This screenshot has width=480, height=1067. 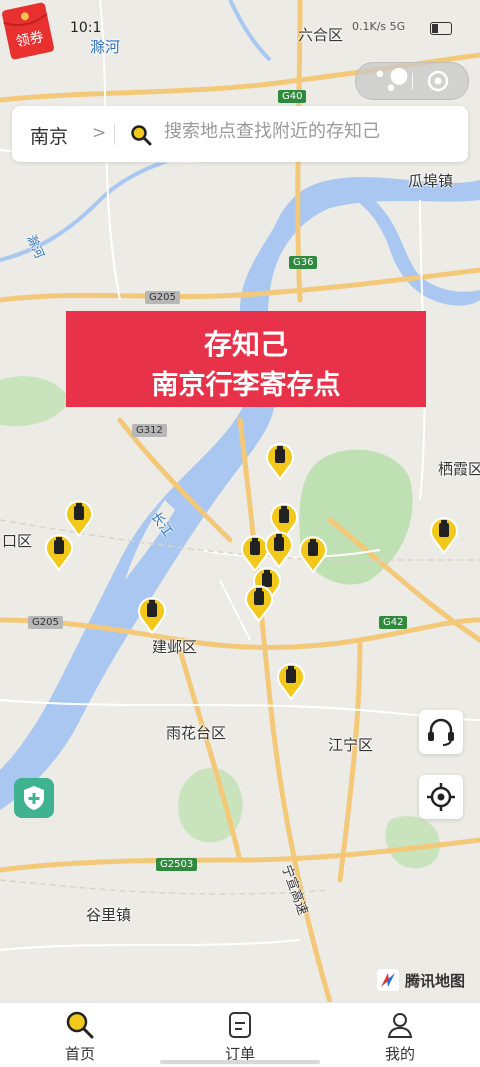 I want to click on banner-subtitle: 南京行李寄存点, so click(x=246, y=385).